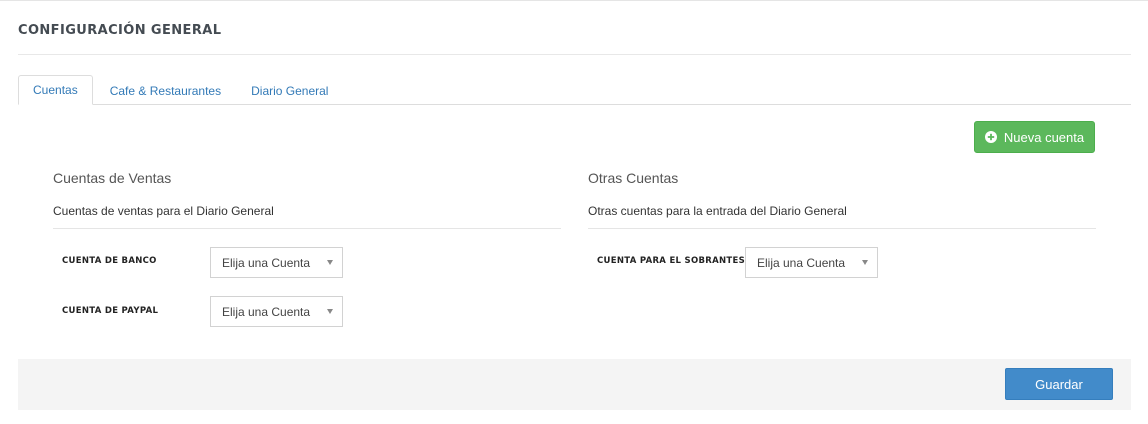 The height and width of the screenshot is (424, 1148). Describe the element at coordinates (120, 30) in the screenshot. I see `page-title: CONFIGURACIÓN GENERAL` at that location.